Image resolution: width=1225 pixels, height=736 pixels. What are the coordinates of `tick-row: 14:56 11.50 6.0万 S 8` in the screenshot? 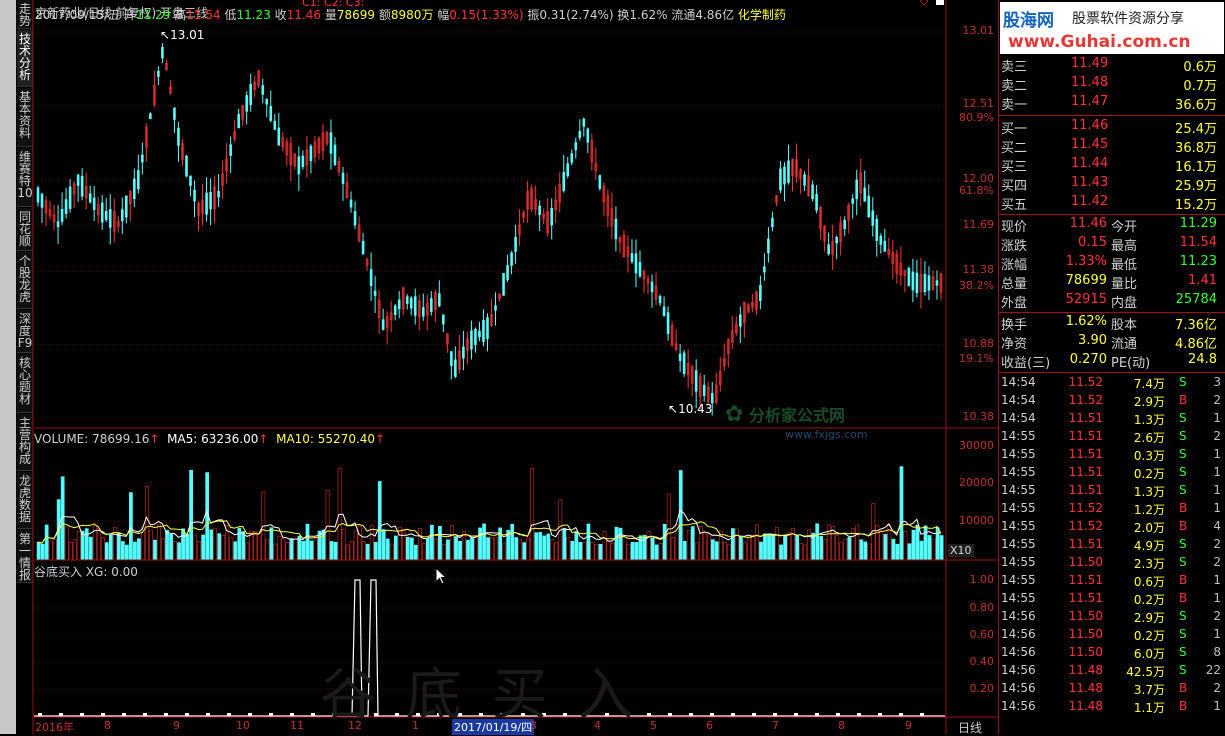 It's located at (1112, 654).